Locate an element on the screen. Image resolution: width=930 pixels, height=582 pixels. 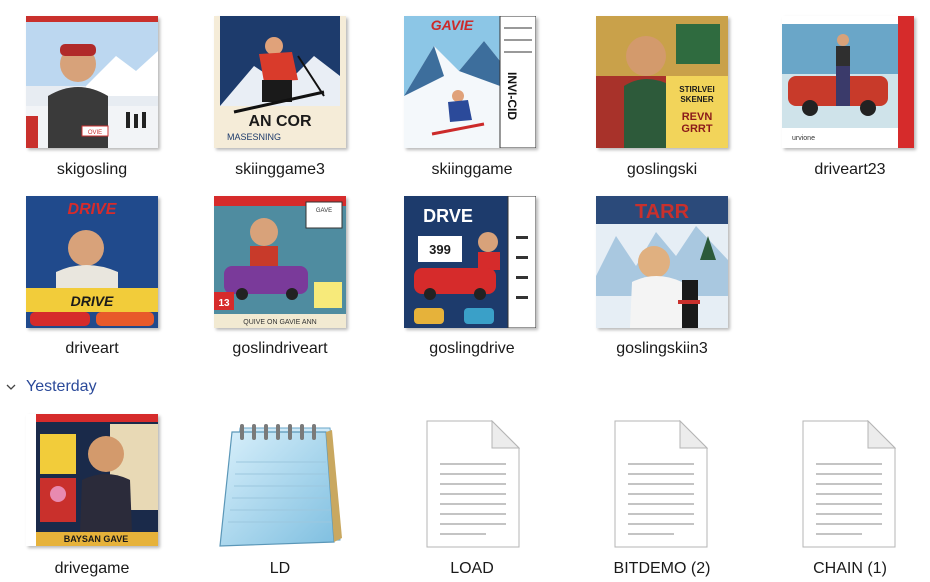
skigosling-thumbnail: OVIE is located at coordinates (92, 82).